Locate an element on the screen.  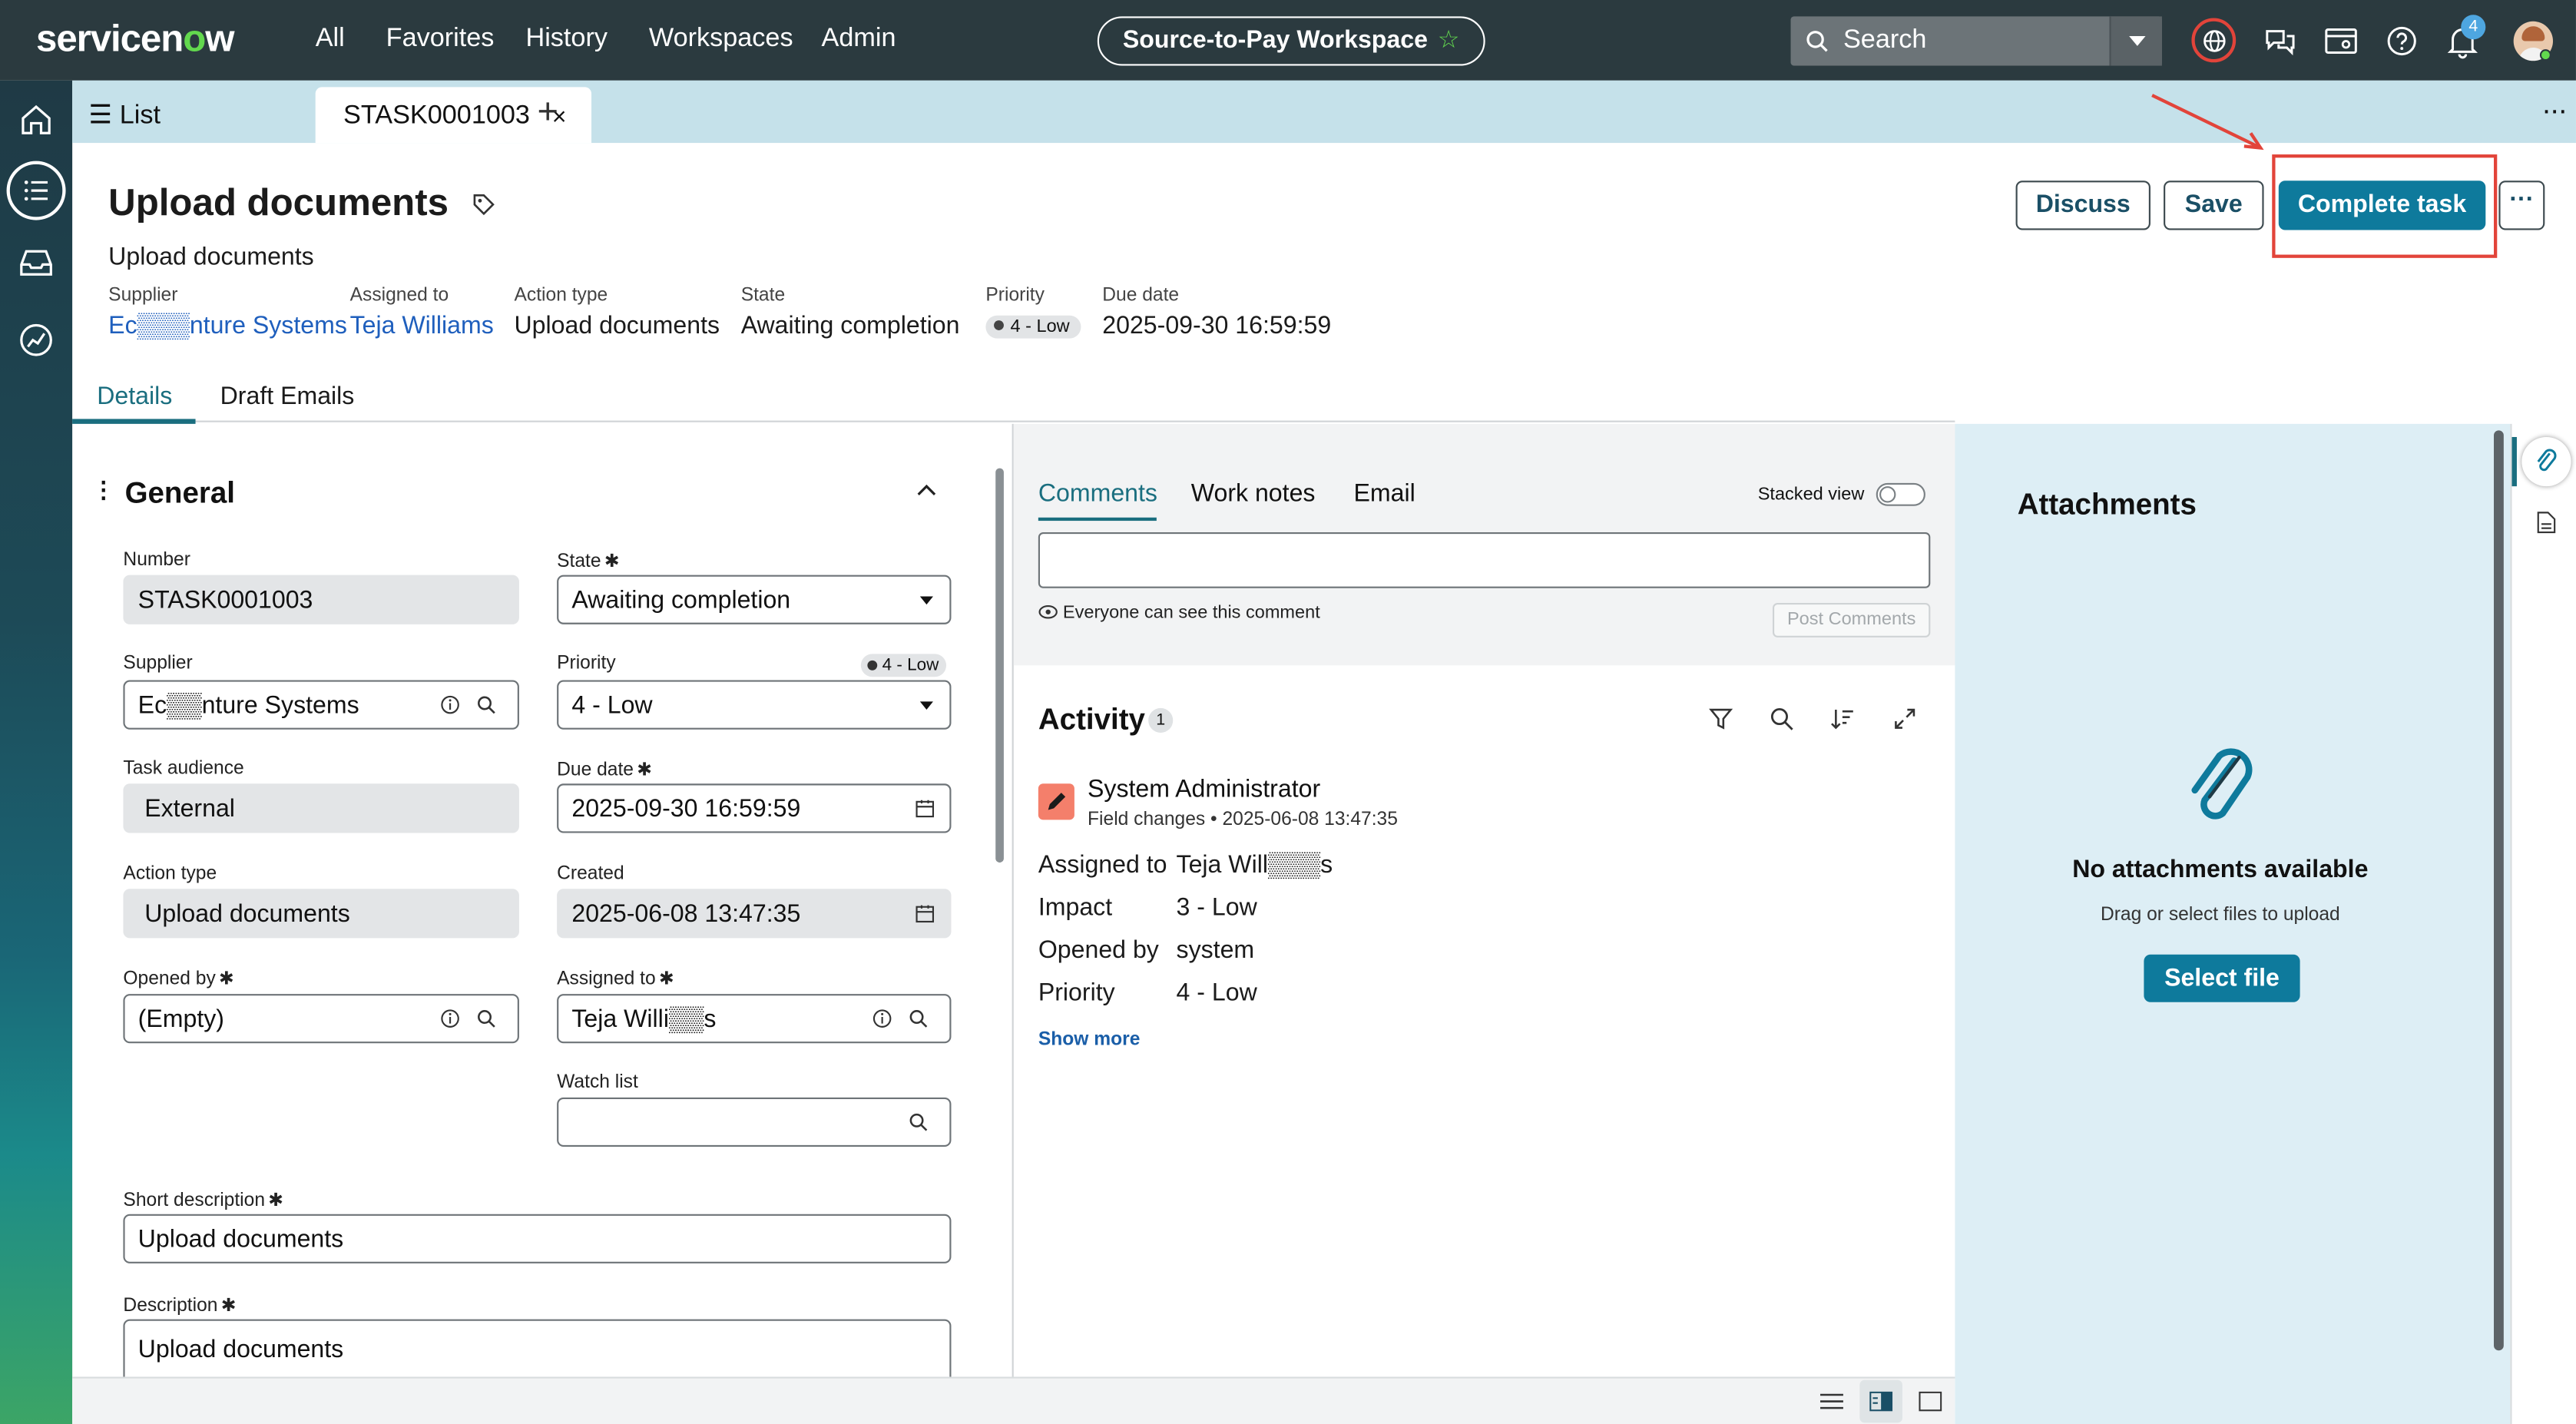
nav-favorites: Favorites is located at coordinates (440, 40).